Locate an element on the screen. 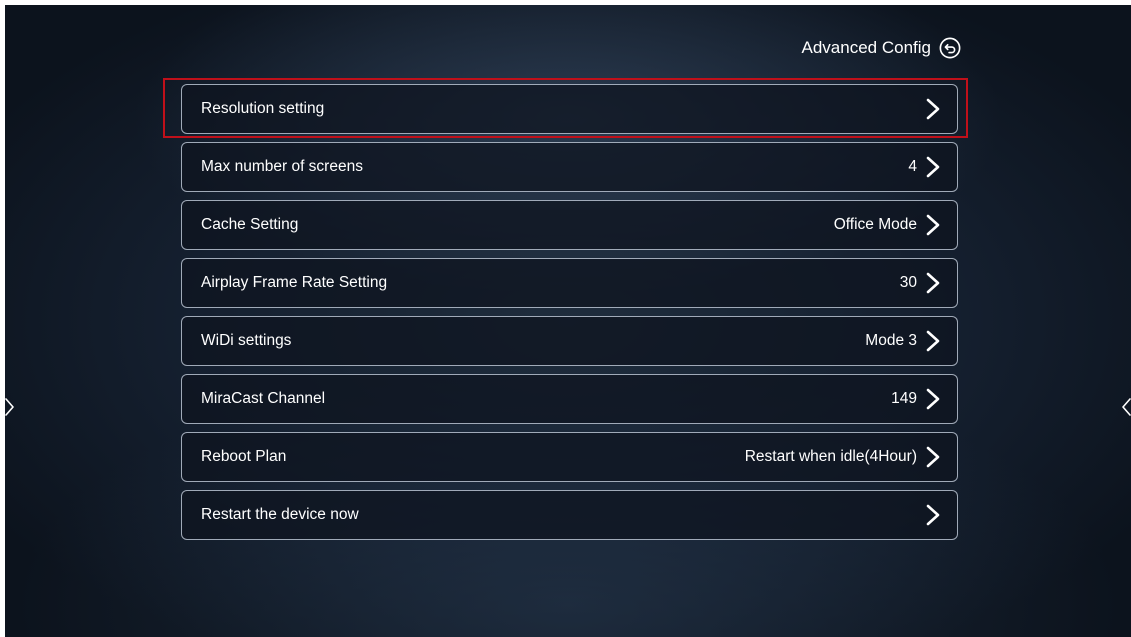 The image size is (1131, 637). chevron-right-edge-icon is located at coordinates (10, 407).